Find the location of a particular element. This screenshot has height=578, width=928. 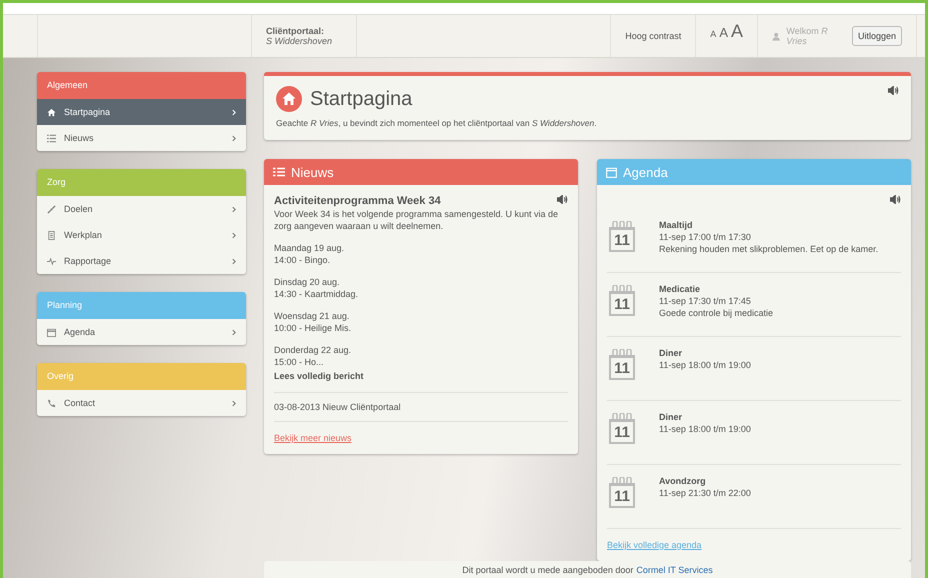

footer-text: Dit portaal wordt u mede aangeboden door is located at coordinates (548, 569).